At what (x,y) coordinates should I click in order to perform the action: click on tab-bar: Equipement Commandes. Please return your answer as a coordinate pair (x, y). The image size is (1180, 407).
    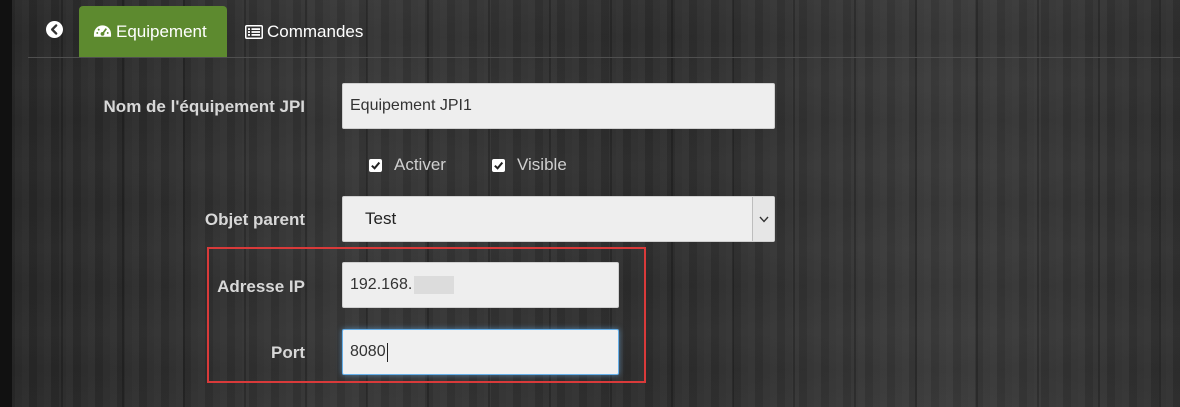
    Looking at the image, I should click on (604, 32).